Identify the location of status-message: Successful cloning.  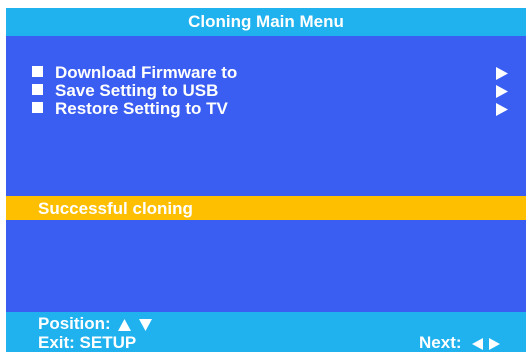
(115, 208).